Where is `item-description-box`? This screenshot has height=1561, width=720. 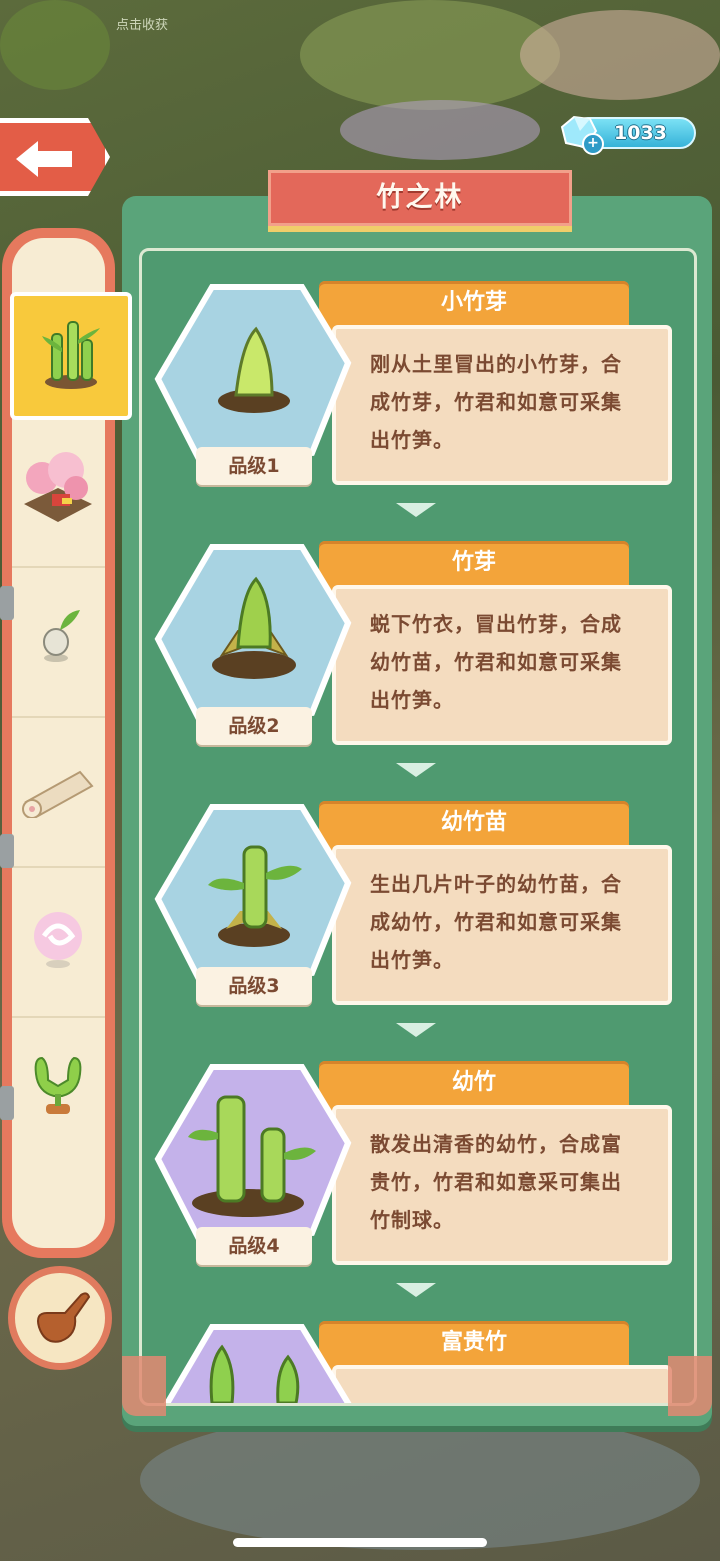
item-description-box is located at coordinates (502, 1384).